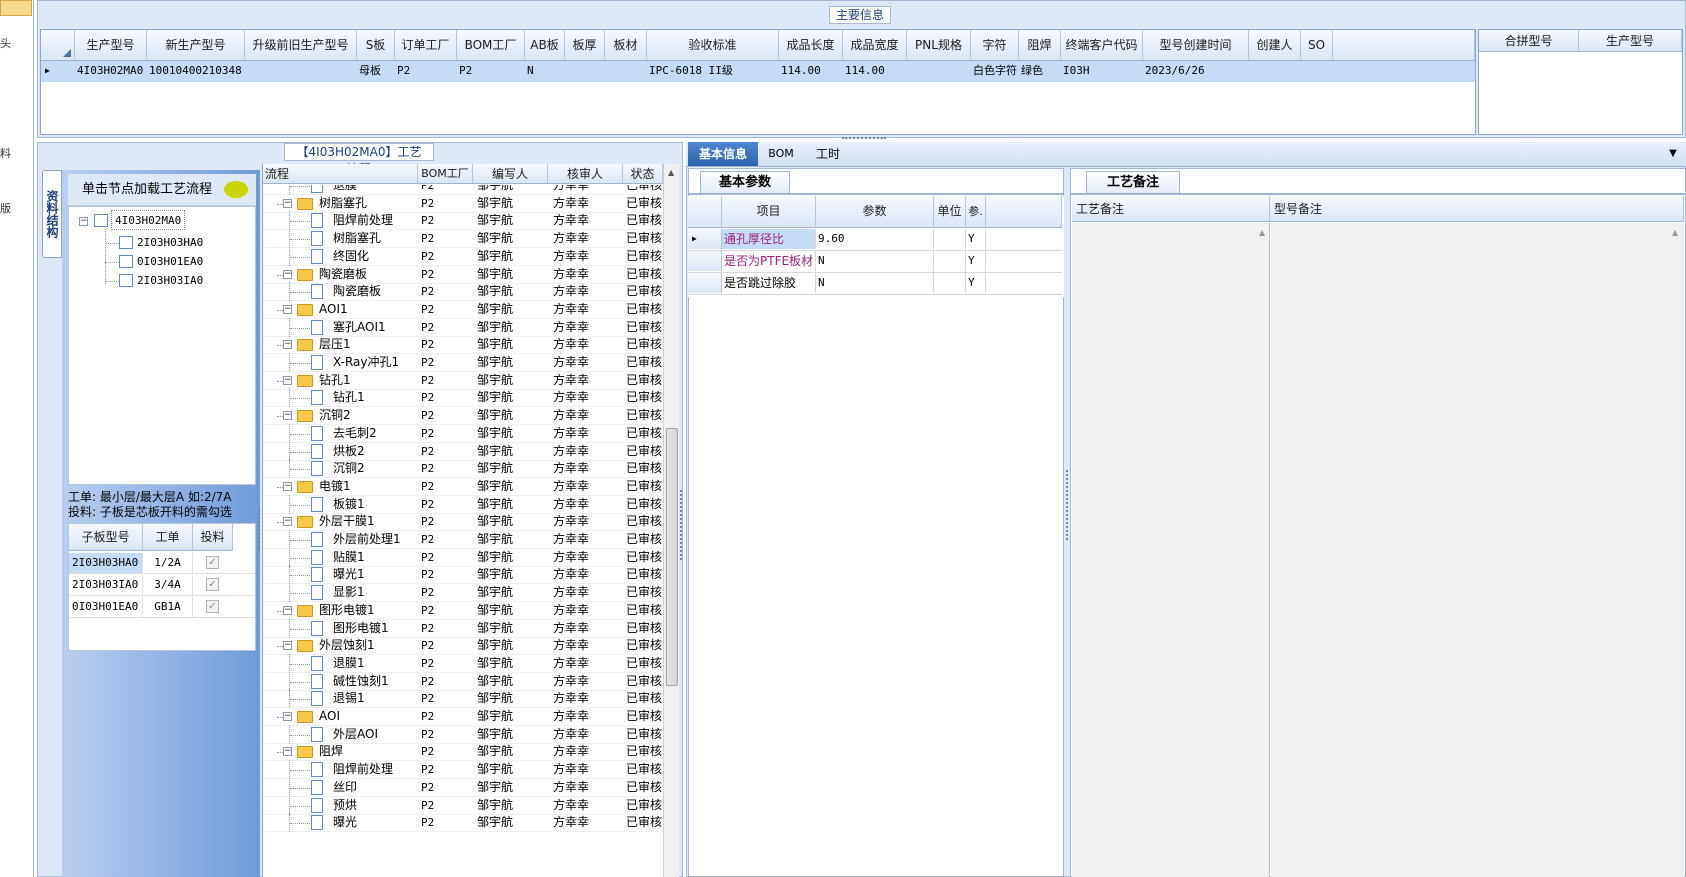 The width and height of the screenshot is (1686, 877). Describe the element at coordinates (463, 486) in the screenshot. I see `flow-row: − 电镀1 P2 邹宇航 方幸幸 已审核` at that location.